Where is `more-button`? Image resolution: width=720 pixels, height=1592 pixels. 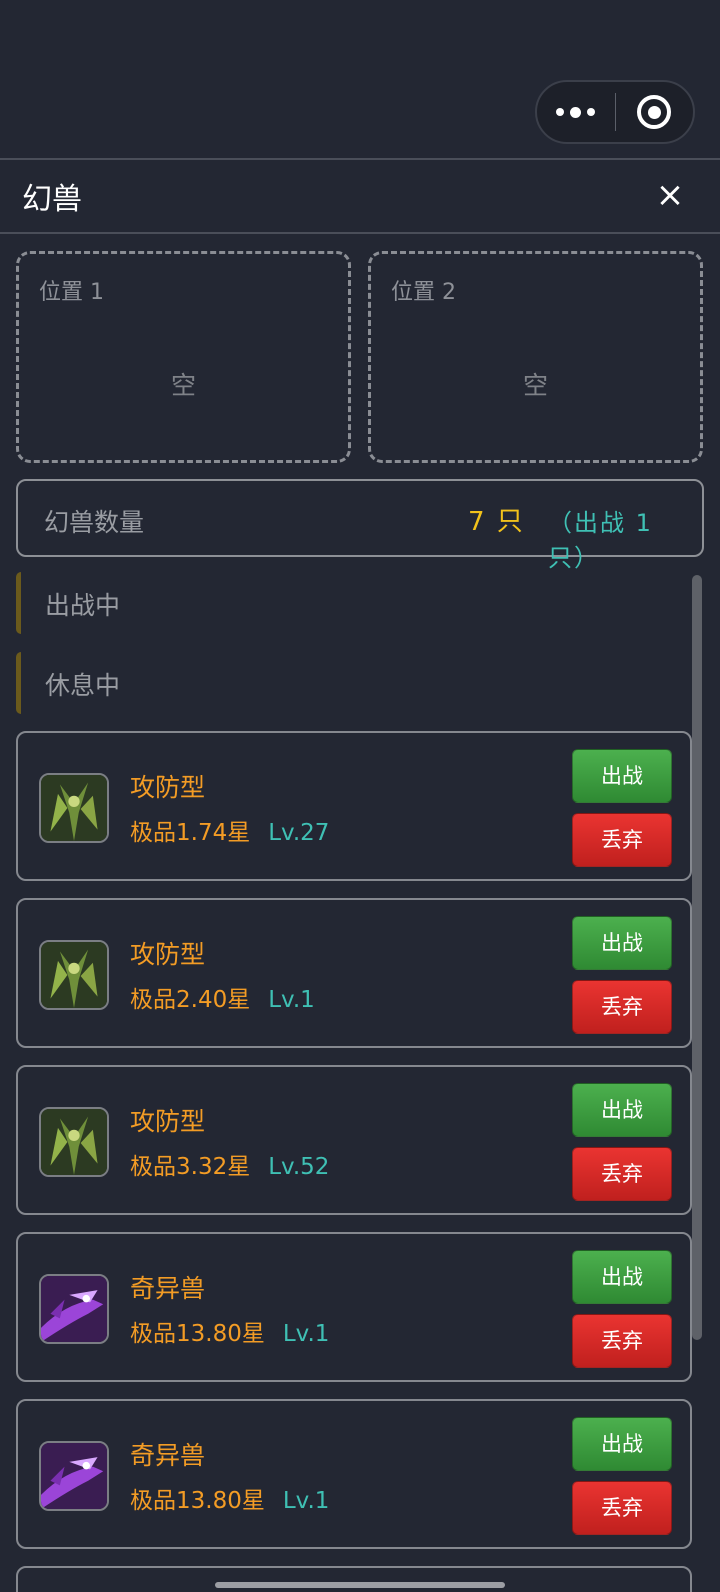 more-button is located at coordinates (576, 112).